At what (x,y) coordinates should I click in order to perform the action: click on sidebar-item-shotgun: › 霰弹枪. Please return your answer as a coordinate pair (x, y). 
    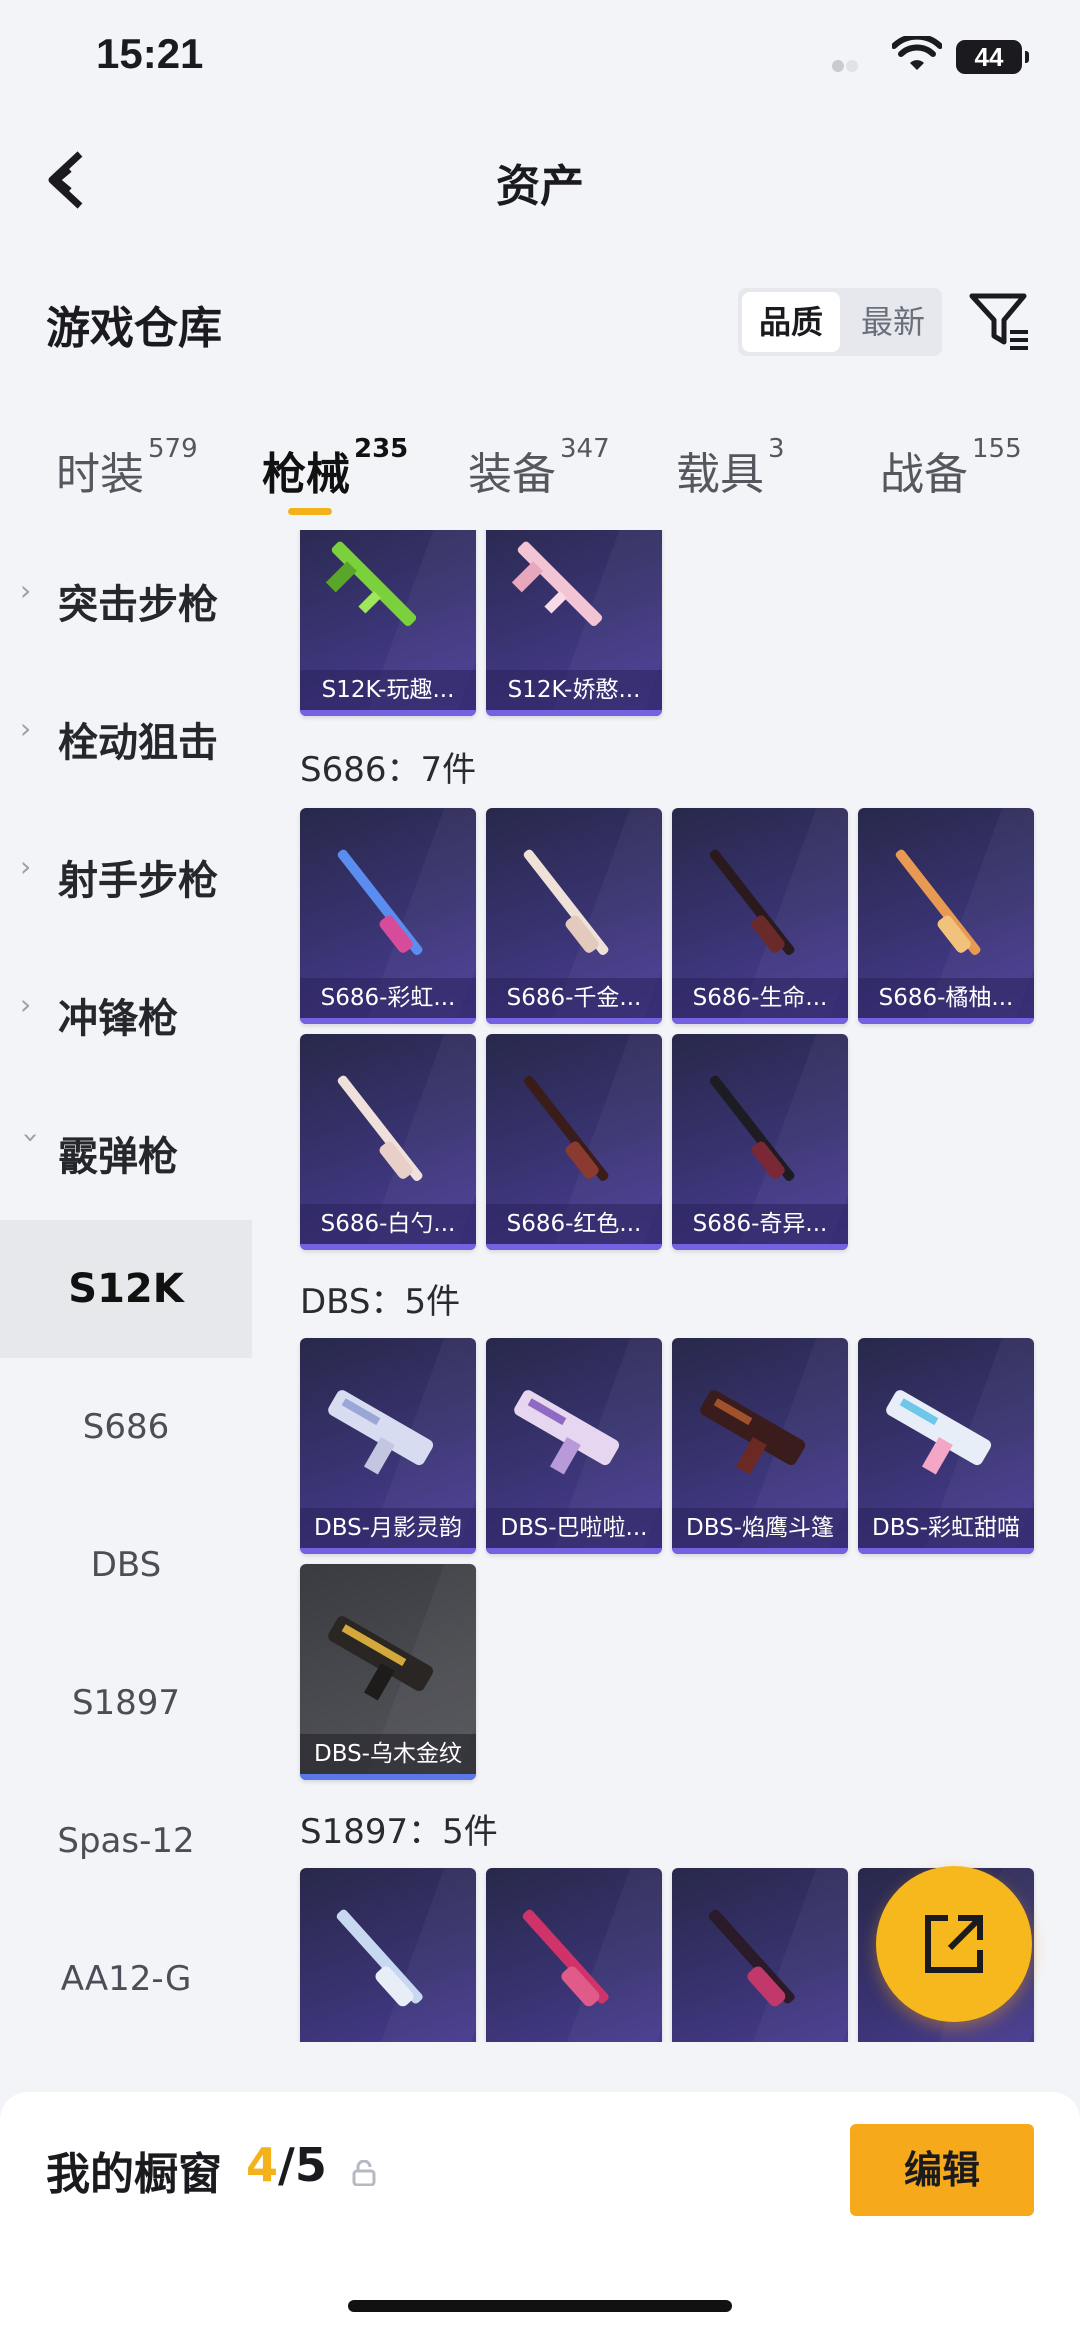
    Looking at the image, I should click on (126, 1151).